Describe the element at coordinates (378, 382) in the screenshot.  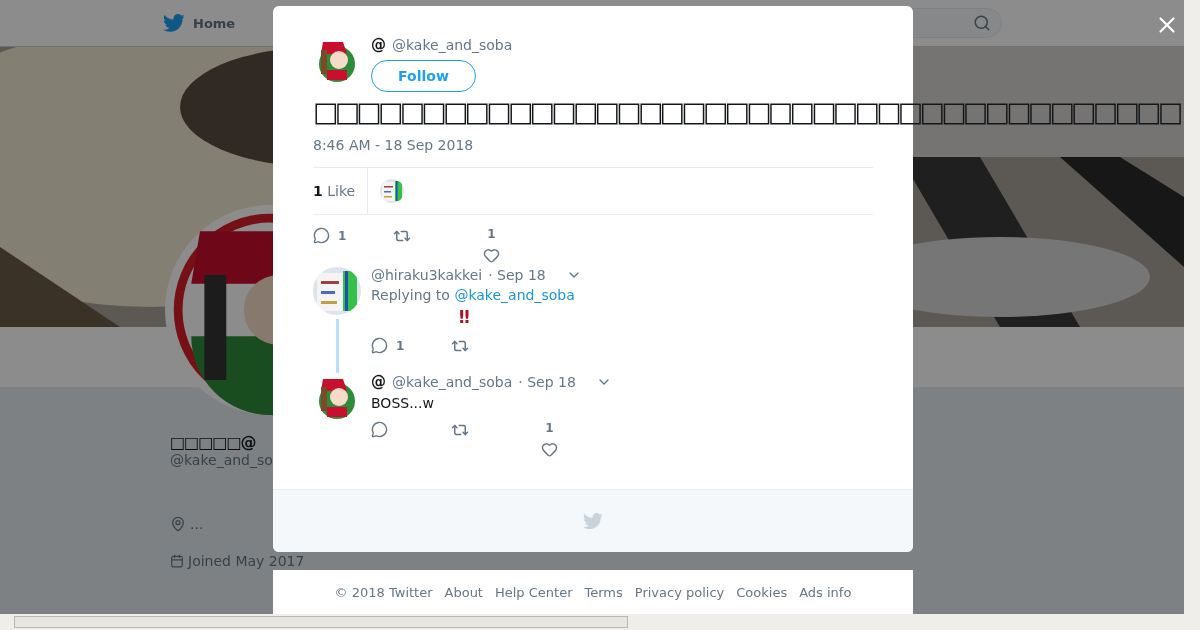
I see `display-name: @` at that location.